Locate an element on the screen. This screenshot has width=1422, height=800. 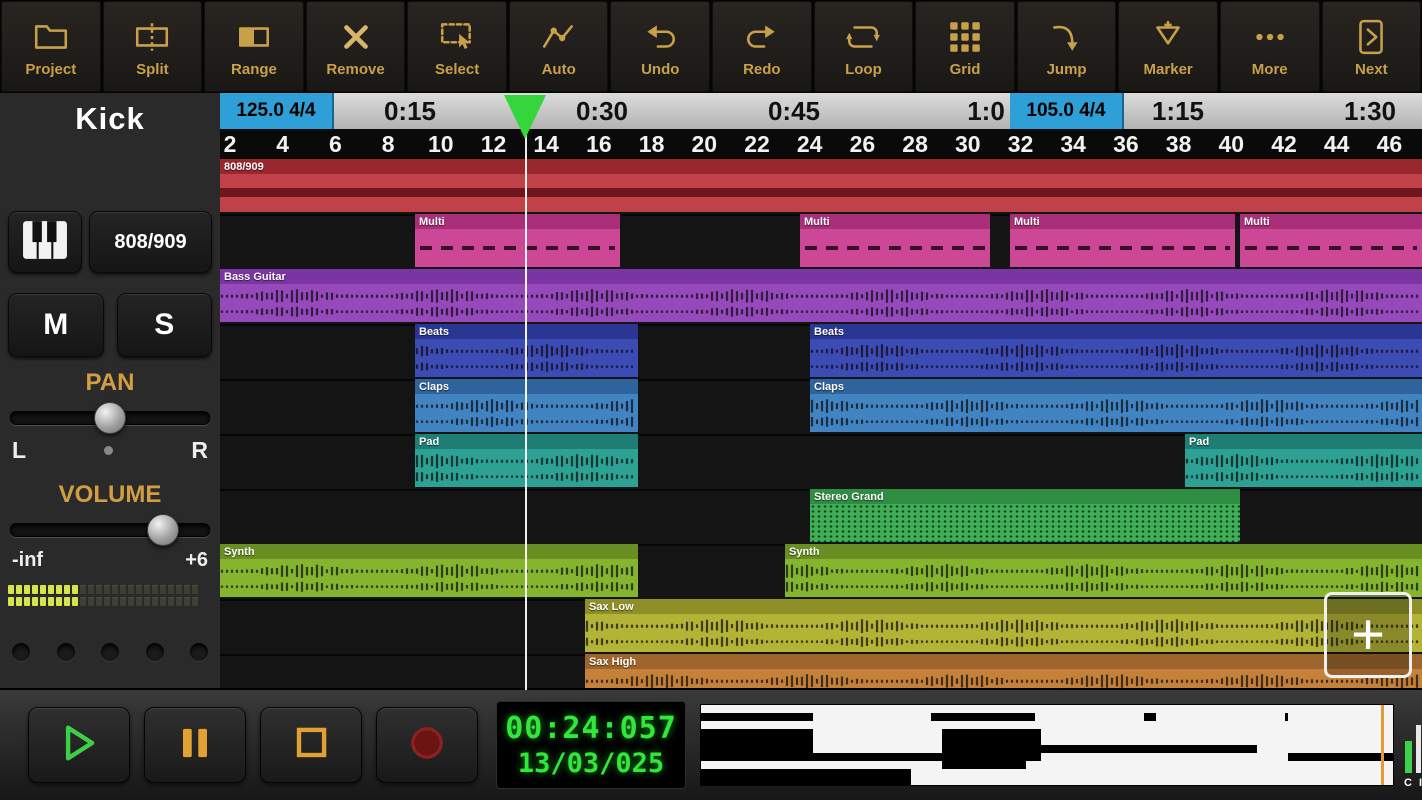
clip-808-909: 808/909 is located at coordinates (821, 185).